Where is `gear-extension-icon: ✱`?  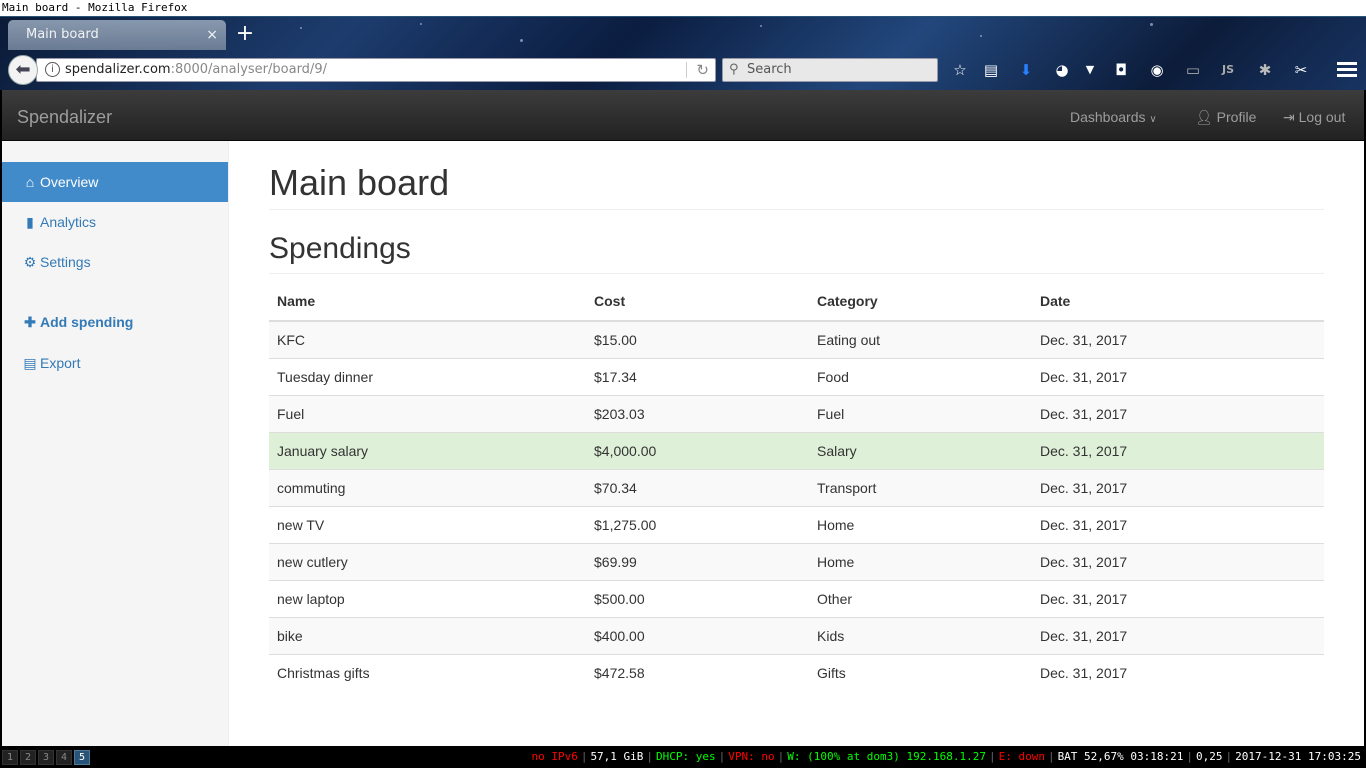
gear-extension-icon: ✱ is located at coordinates (1265, 70).